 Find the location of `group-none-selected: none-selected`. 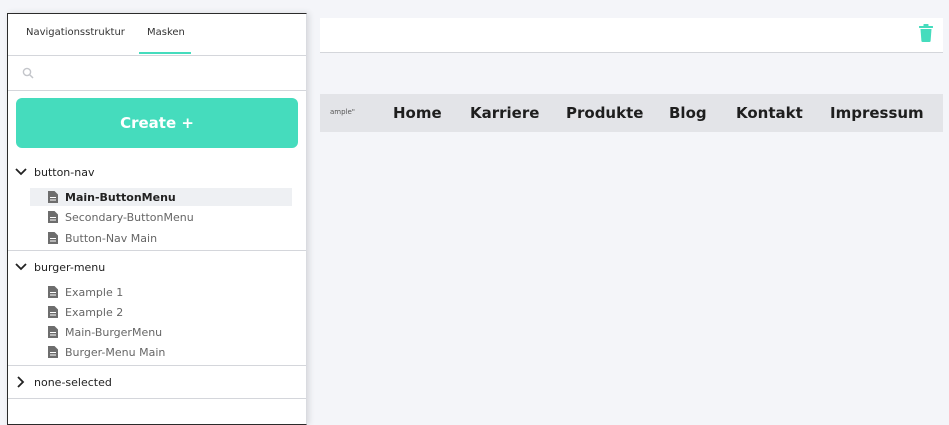

group-none-selected: none-selected is located at coordinates (63, 382).